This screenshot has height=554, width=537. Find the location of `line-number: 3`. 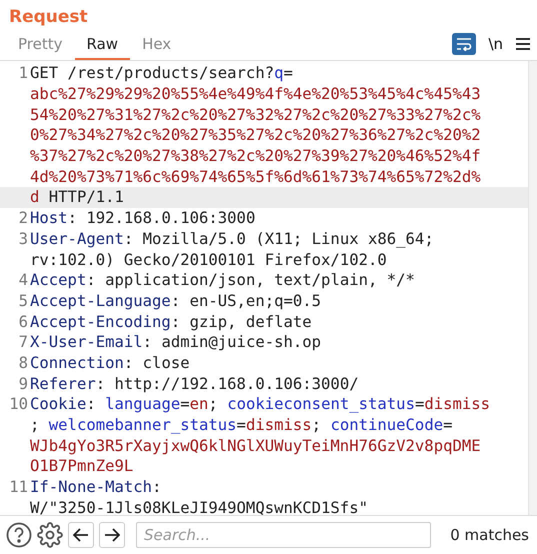

line-number: 3 is located at coordinates (23, 239).